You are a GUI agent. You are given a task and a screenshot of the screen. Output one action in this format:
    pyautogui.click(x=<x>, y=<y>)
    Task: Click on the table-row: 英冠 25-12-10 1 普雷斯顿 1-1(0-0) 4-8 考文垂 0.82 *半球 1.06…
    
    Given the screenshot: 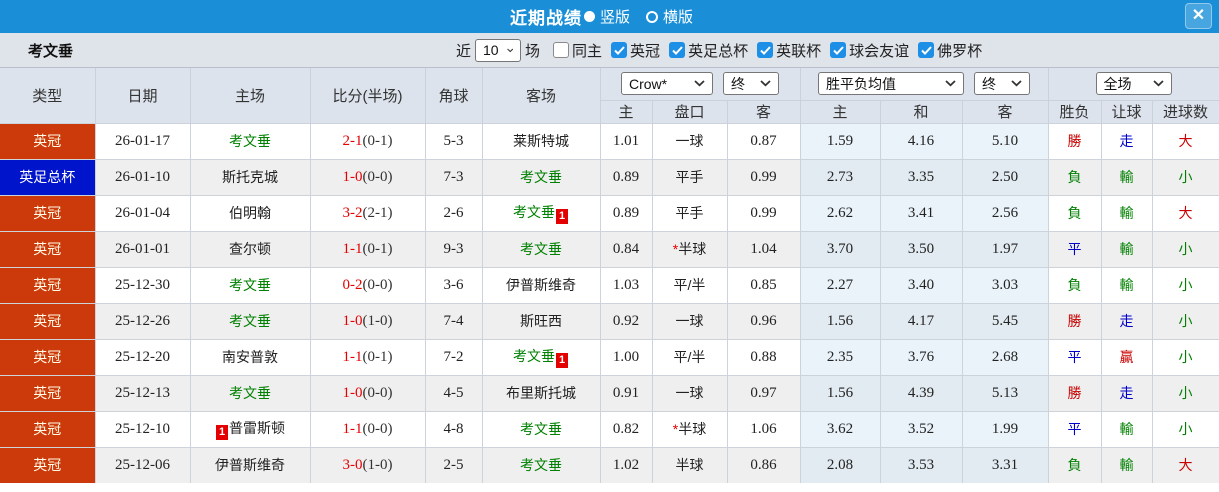 What is the action you would take?
    pyautogui.click(x=609, y=428)
    